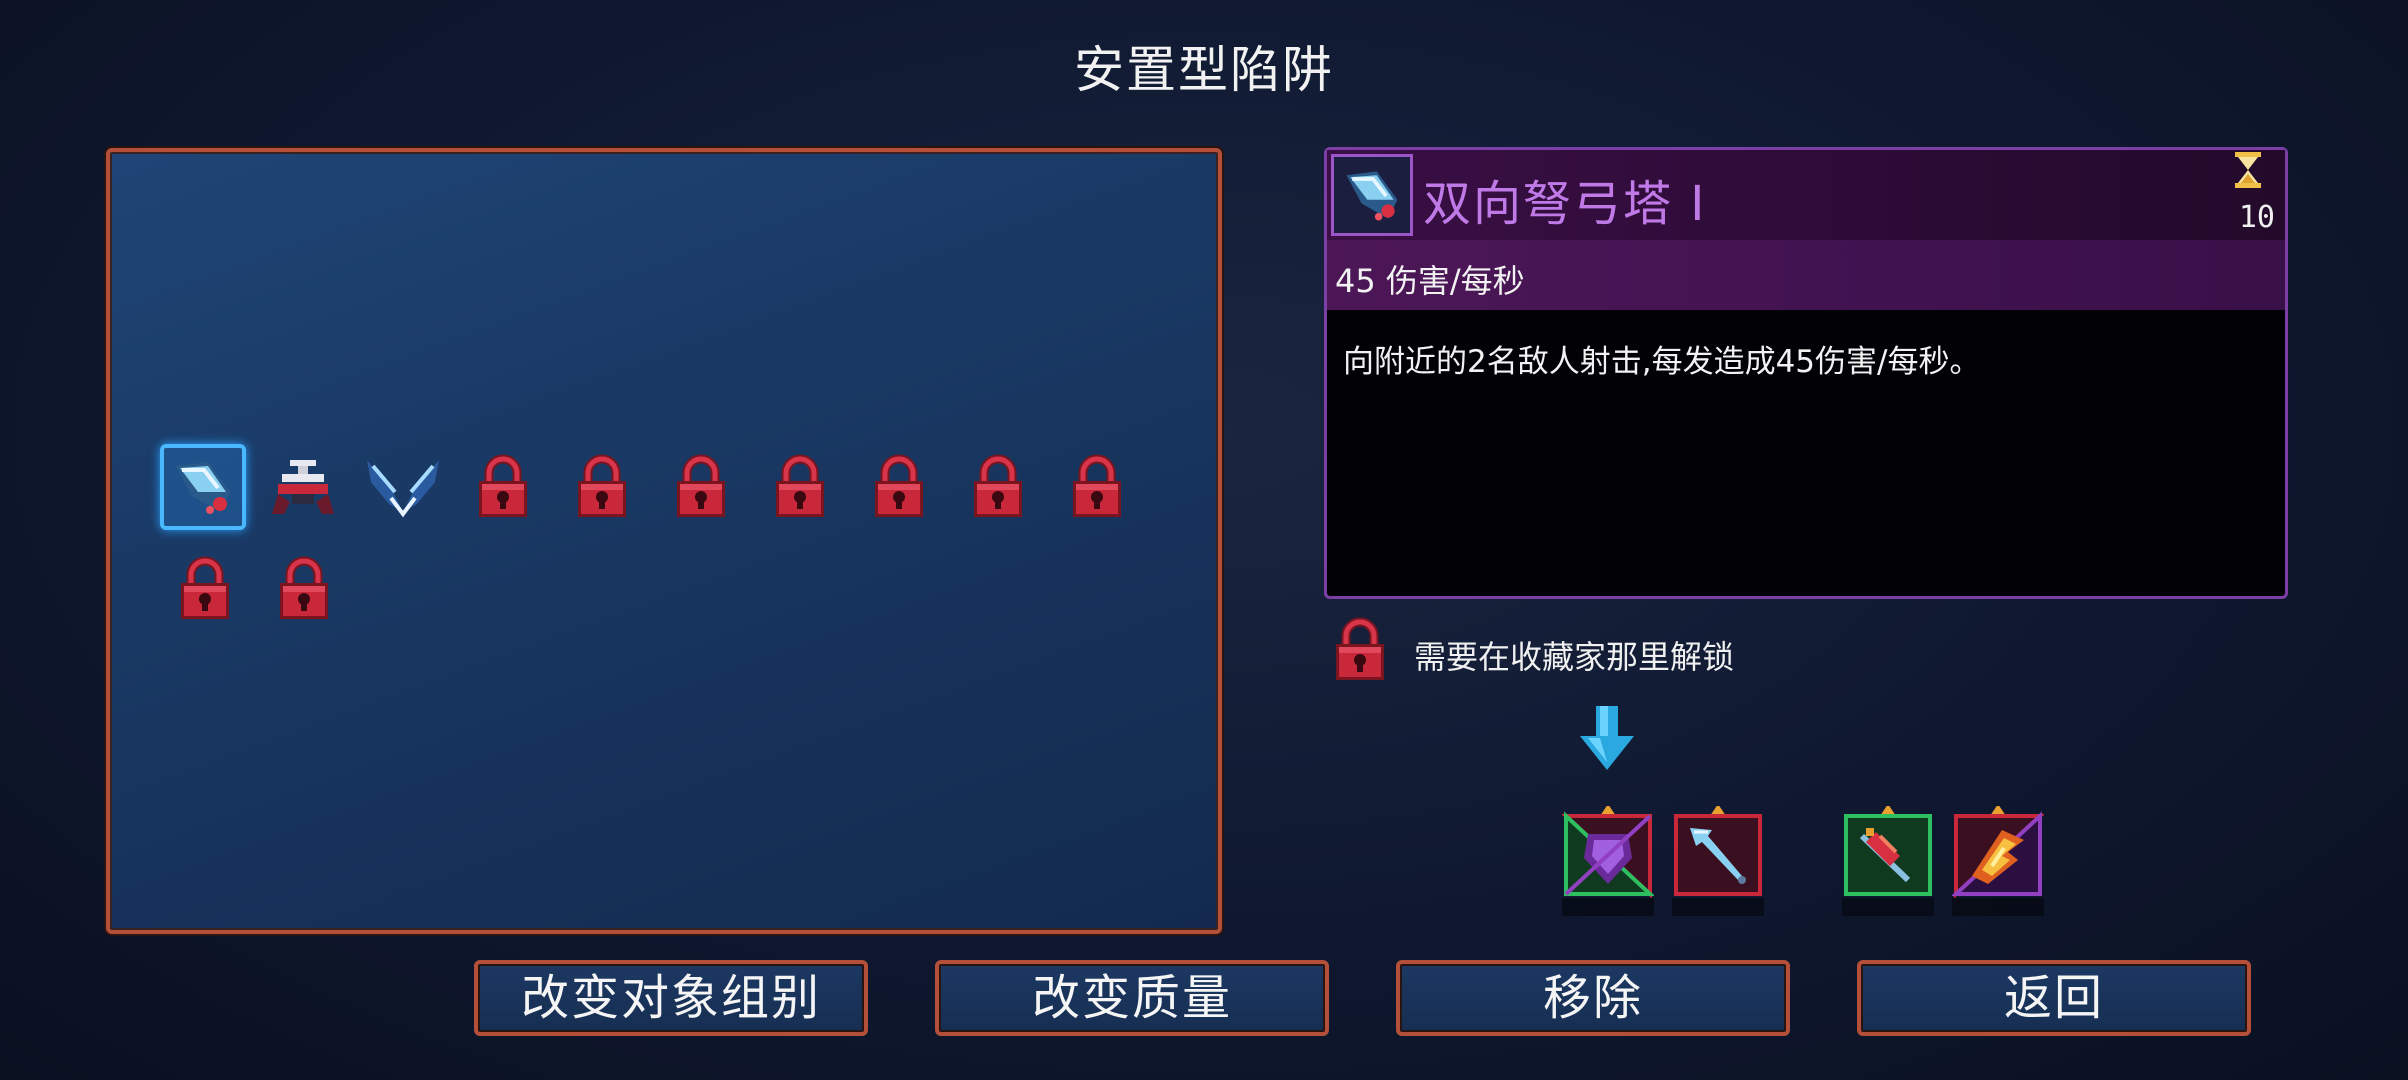 This screenshot has height=1080, width=2408. What do you see at coordinates (671, 998) in the screenshot?
I see `change-group-button: 改变对象组别` at bounding box center [671, 998].